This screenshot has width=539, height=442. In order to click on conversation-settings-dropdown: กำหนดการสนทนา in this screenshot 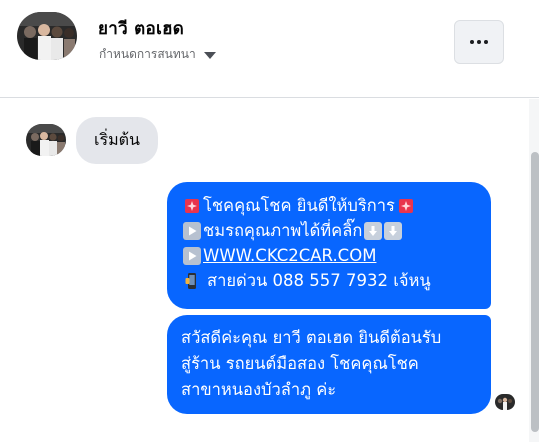, I will do `click(157, 54)`.